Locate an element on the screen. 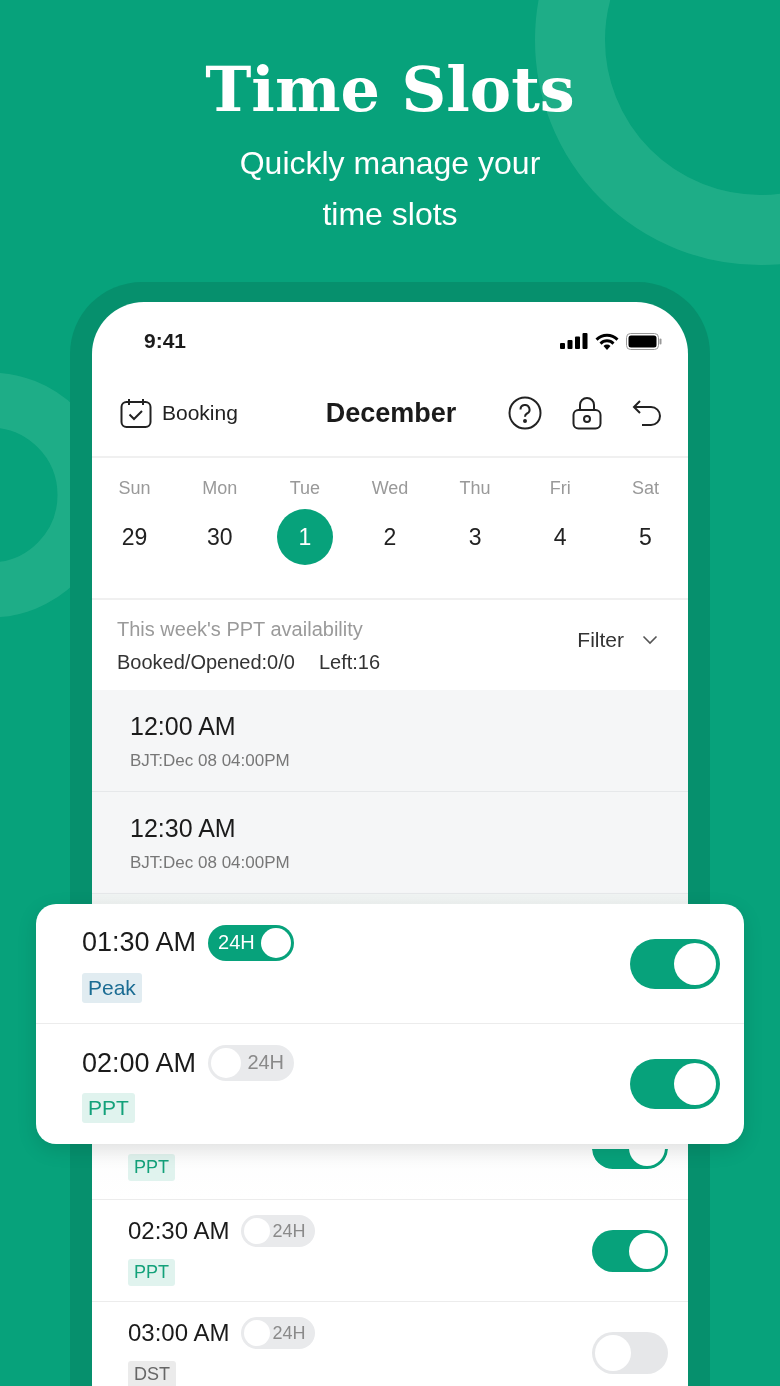  calendar-check-icon is located at coordinates (136, 413).